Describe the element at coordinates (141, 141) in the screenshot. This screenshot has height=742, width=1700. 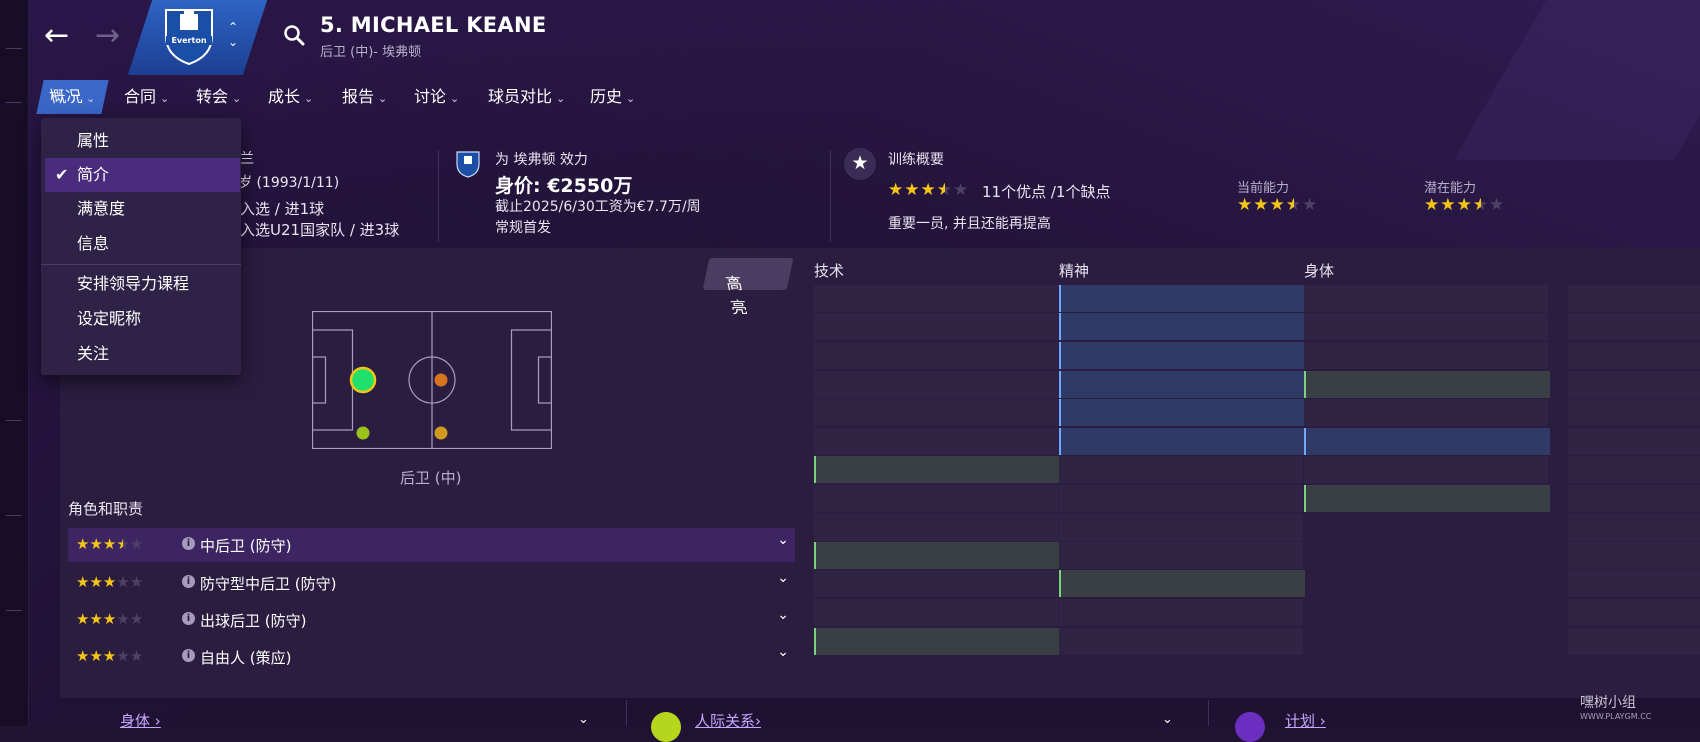
I see `menu-item-attributes: 属性` at that location.